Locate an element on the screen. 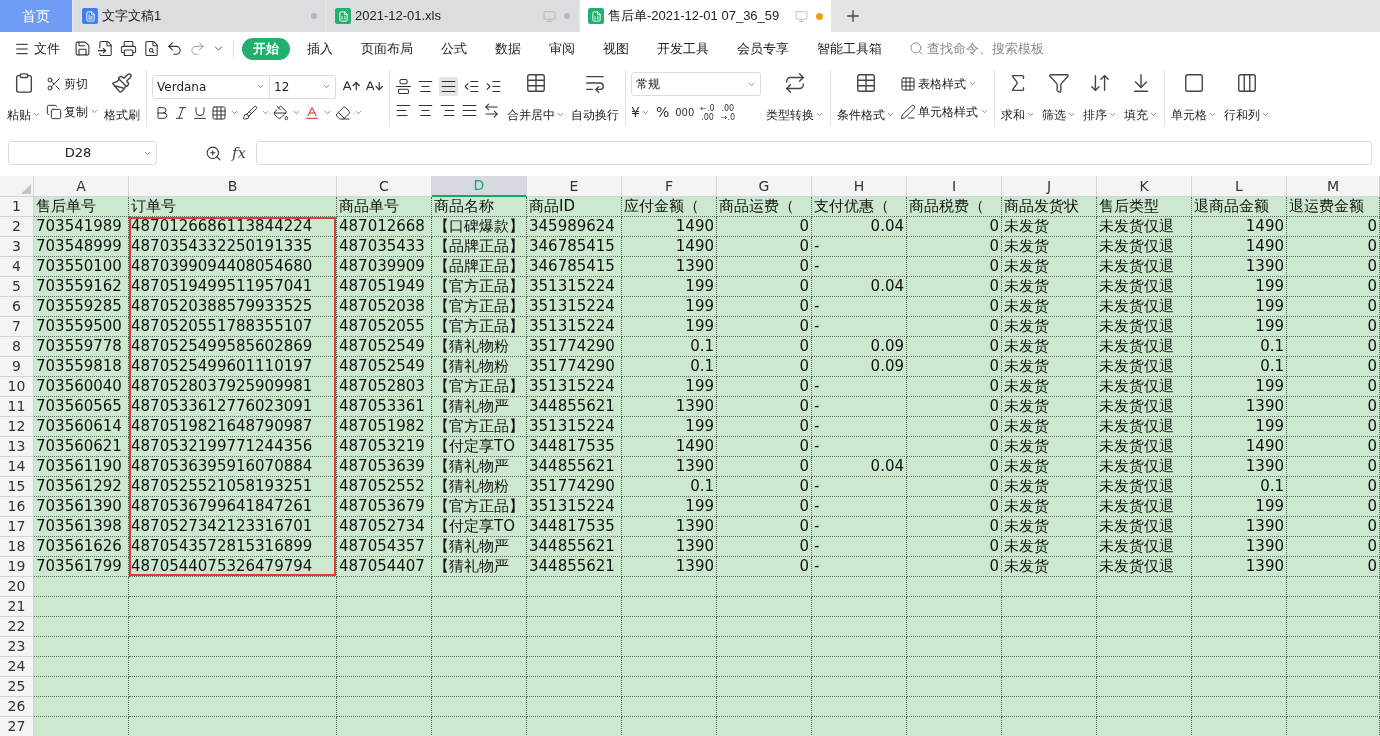 This screenshot has width=1380, height=736. ribbon-tab: 审阅 is located at coordinates (562, 48).